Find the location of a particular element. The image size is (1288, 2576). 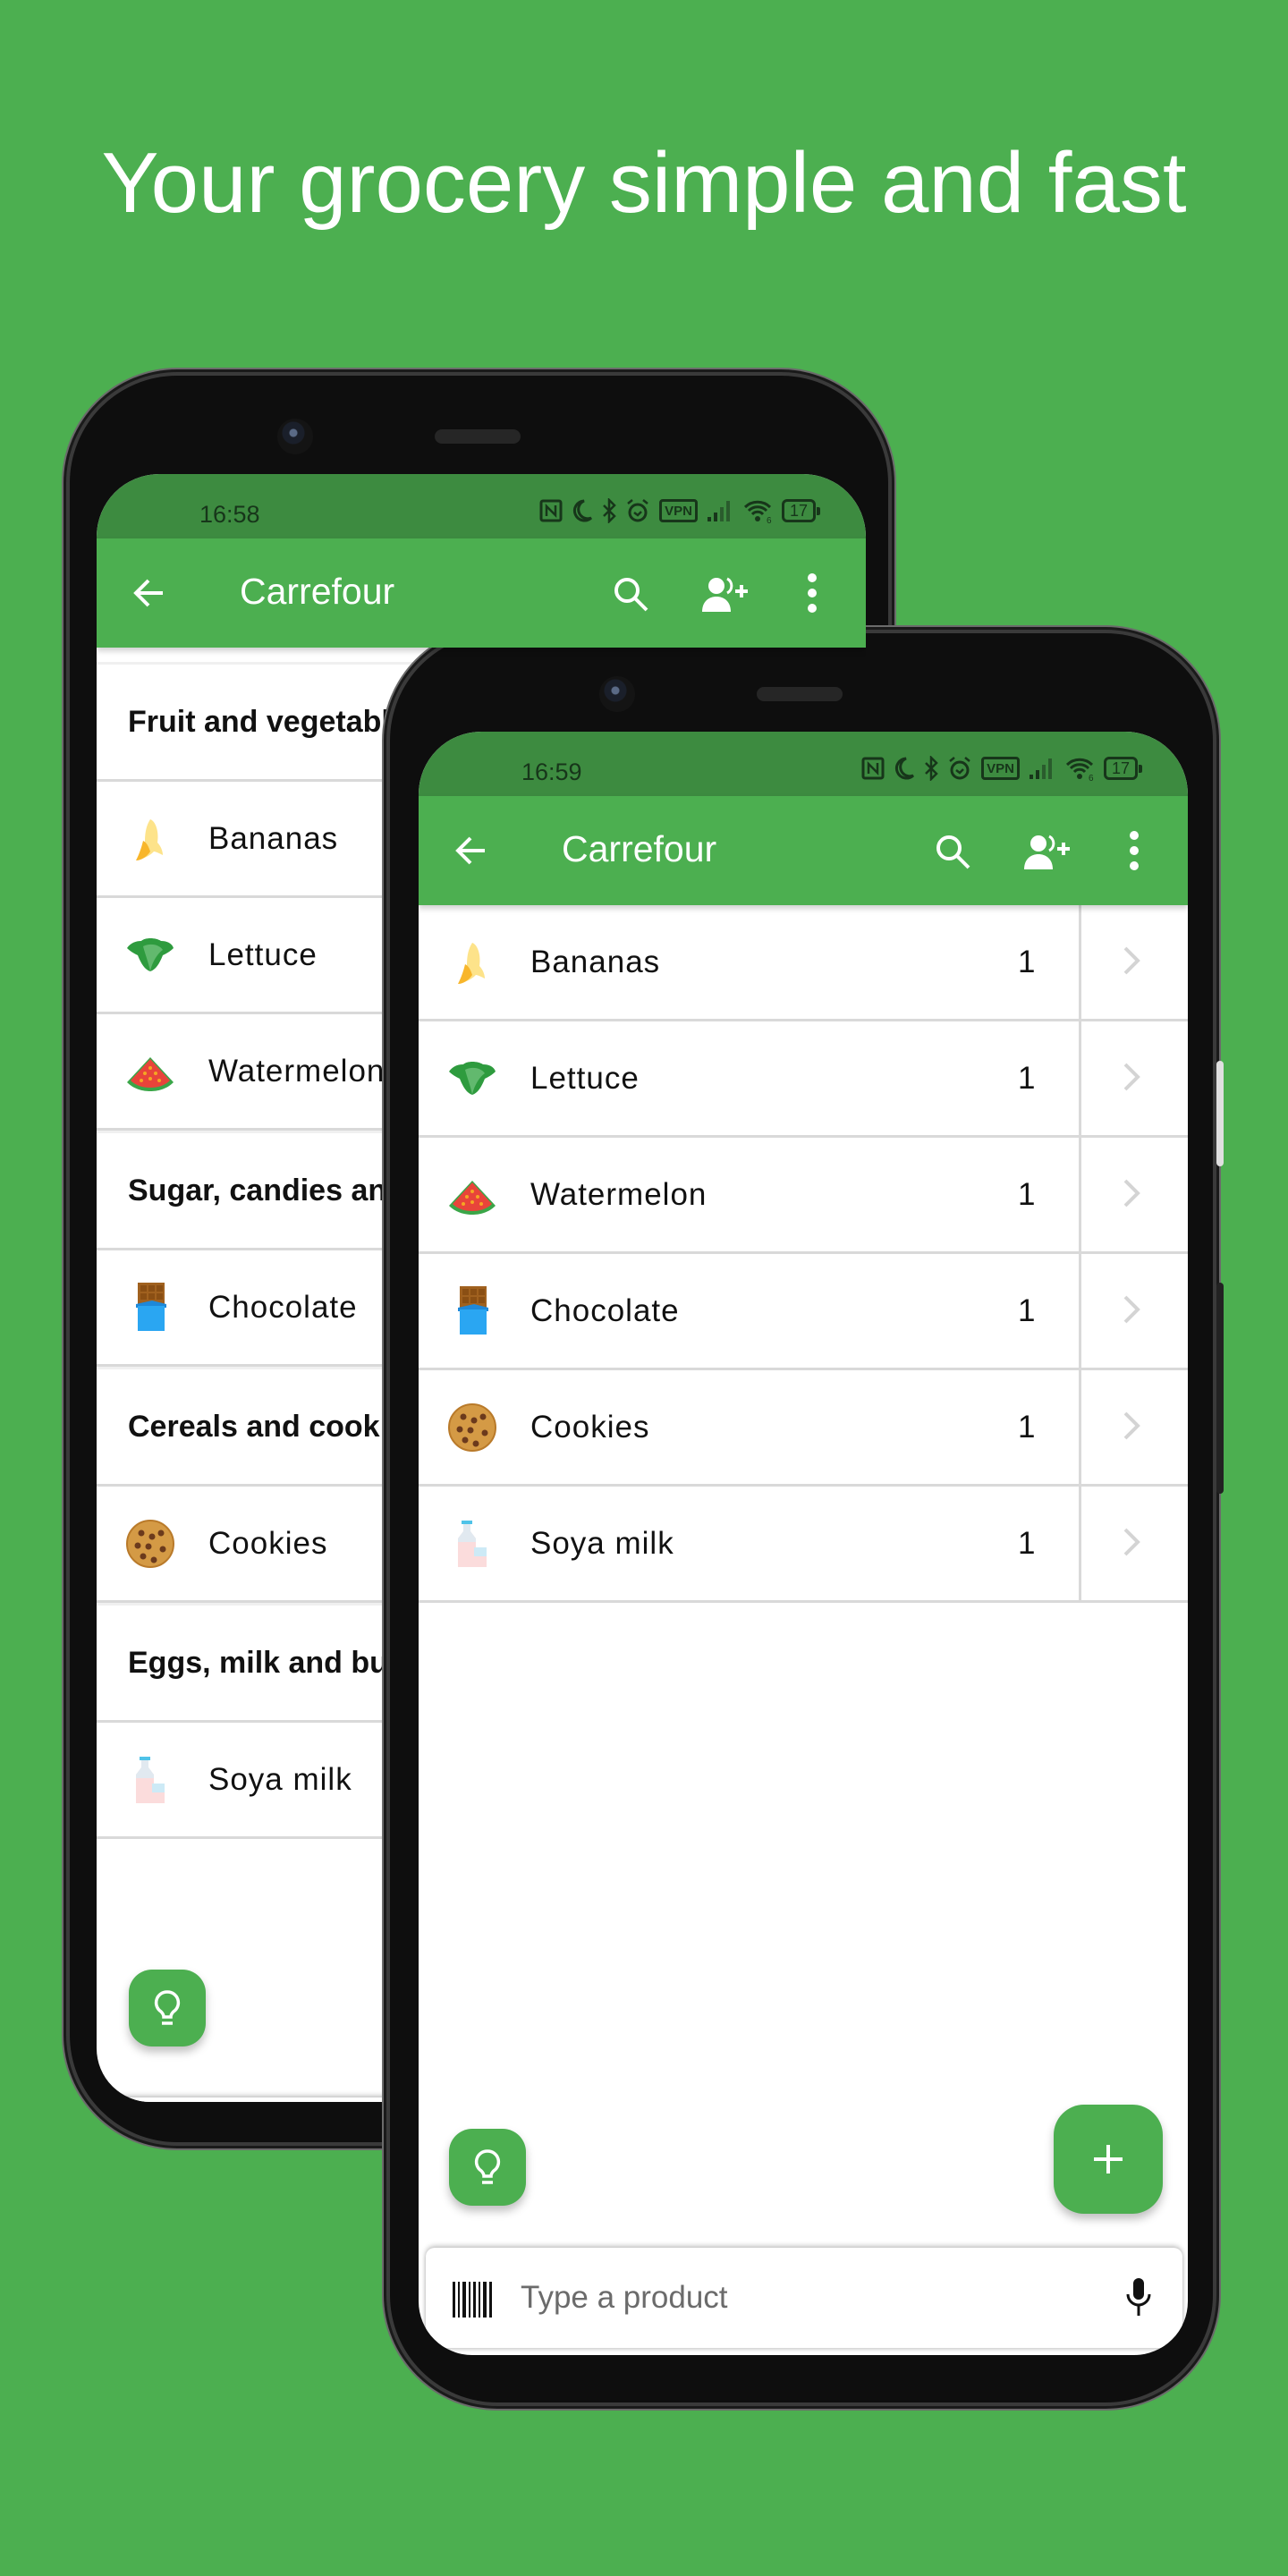

add-product-button is located at coordinates (1108, 2159).